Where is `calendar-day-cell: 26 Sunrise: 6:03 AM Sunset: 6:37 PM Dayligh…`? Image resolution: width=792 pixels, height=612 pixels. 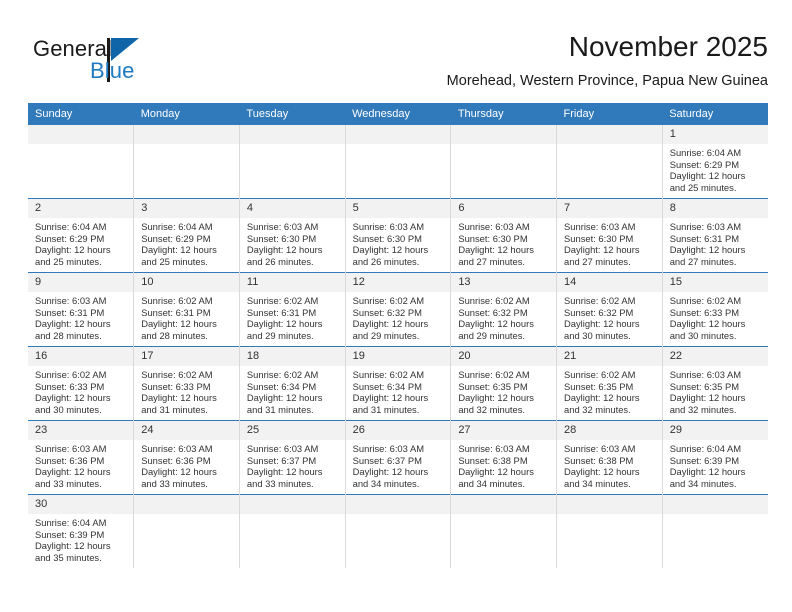
calendar-day-cell: 26 Sunrise: 6:03 AM Sunset: 6:37 PM Dayligh… is located at coordinates (398, 457).